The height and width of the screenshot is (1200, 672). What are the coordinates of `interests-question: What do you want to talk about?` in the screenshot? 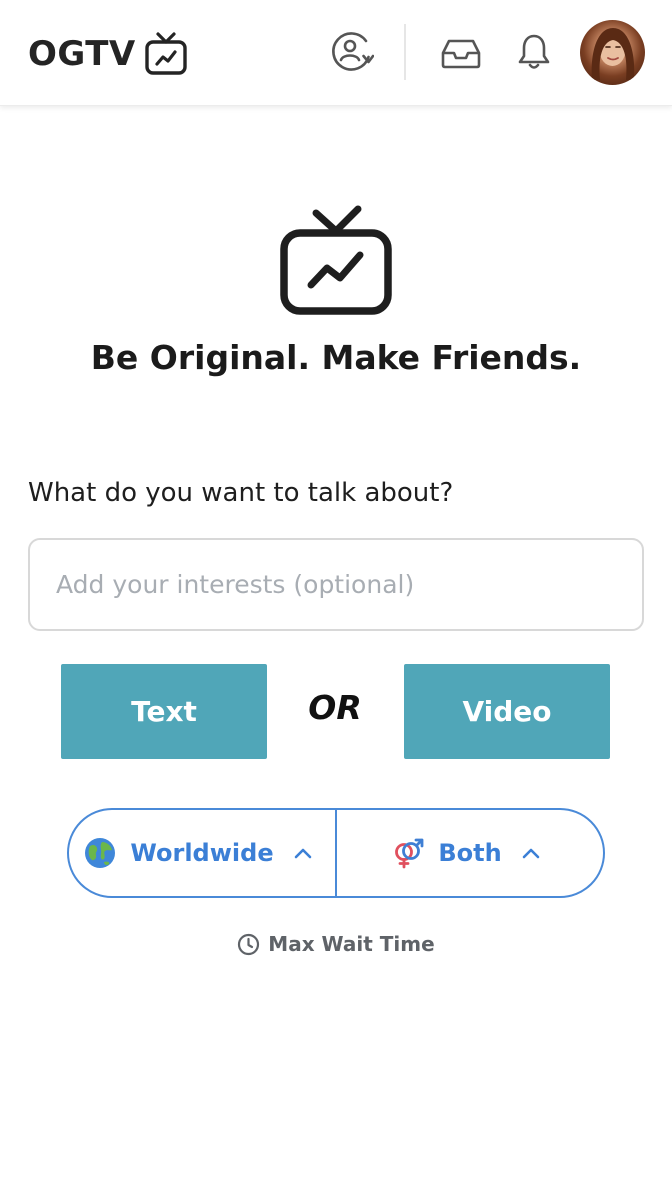 It's located at (241, 493).